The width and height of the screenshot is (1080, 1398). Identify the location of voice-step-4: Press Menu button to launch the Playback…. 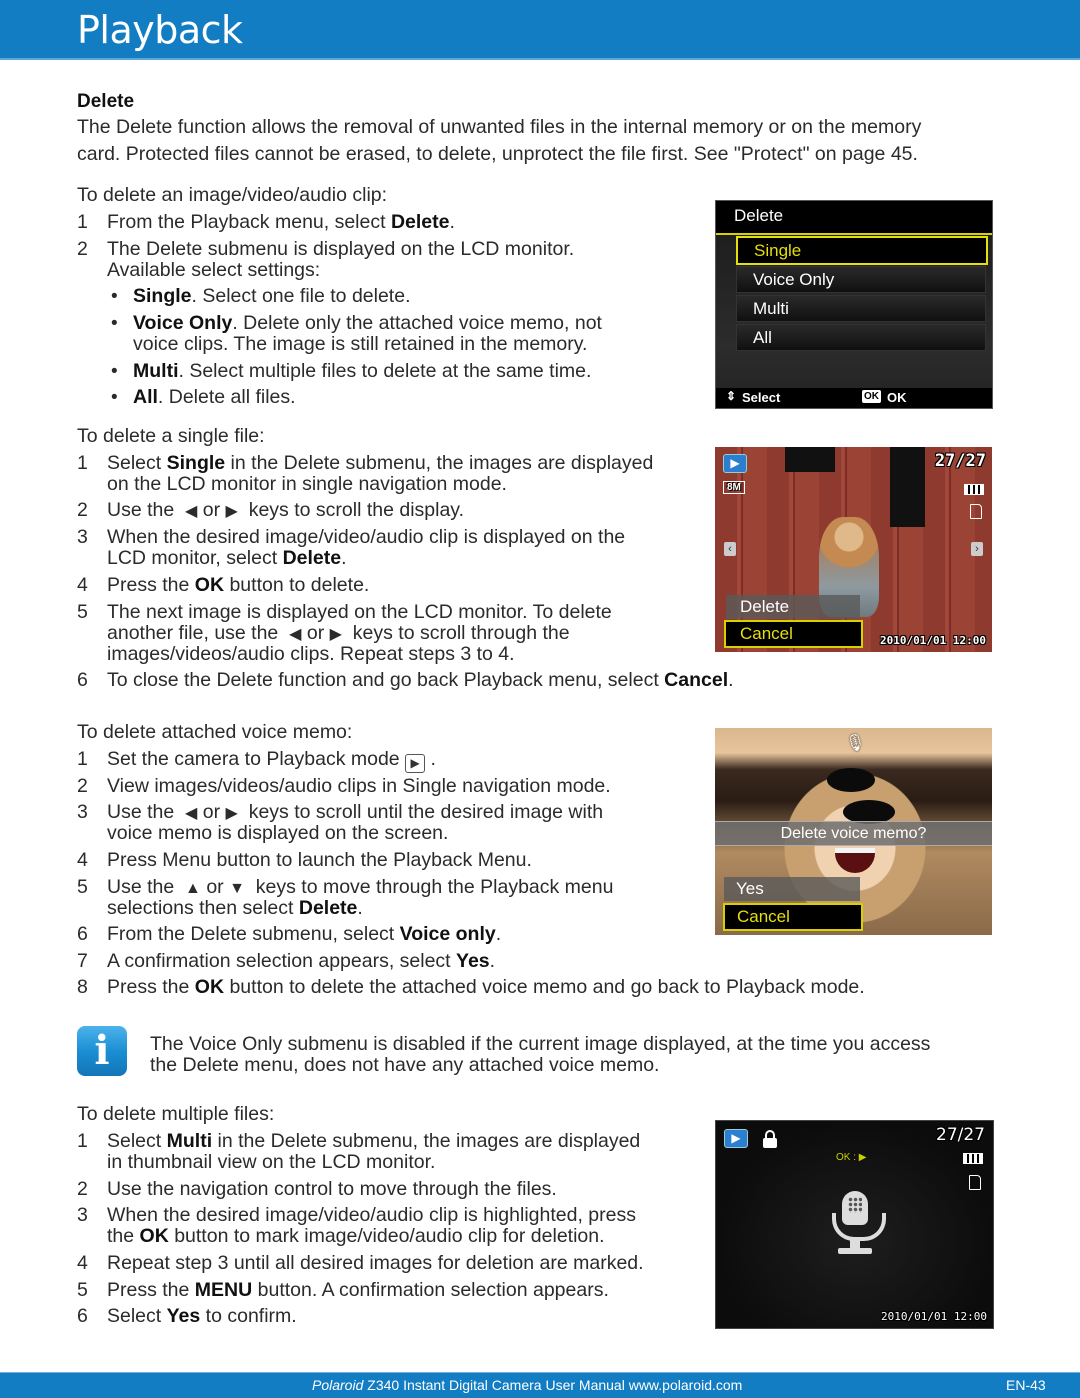
(319, 860).